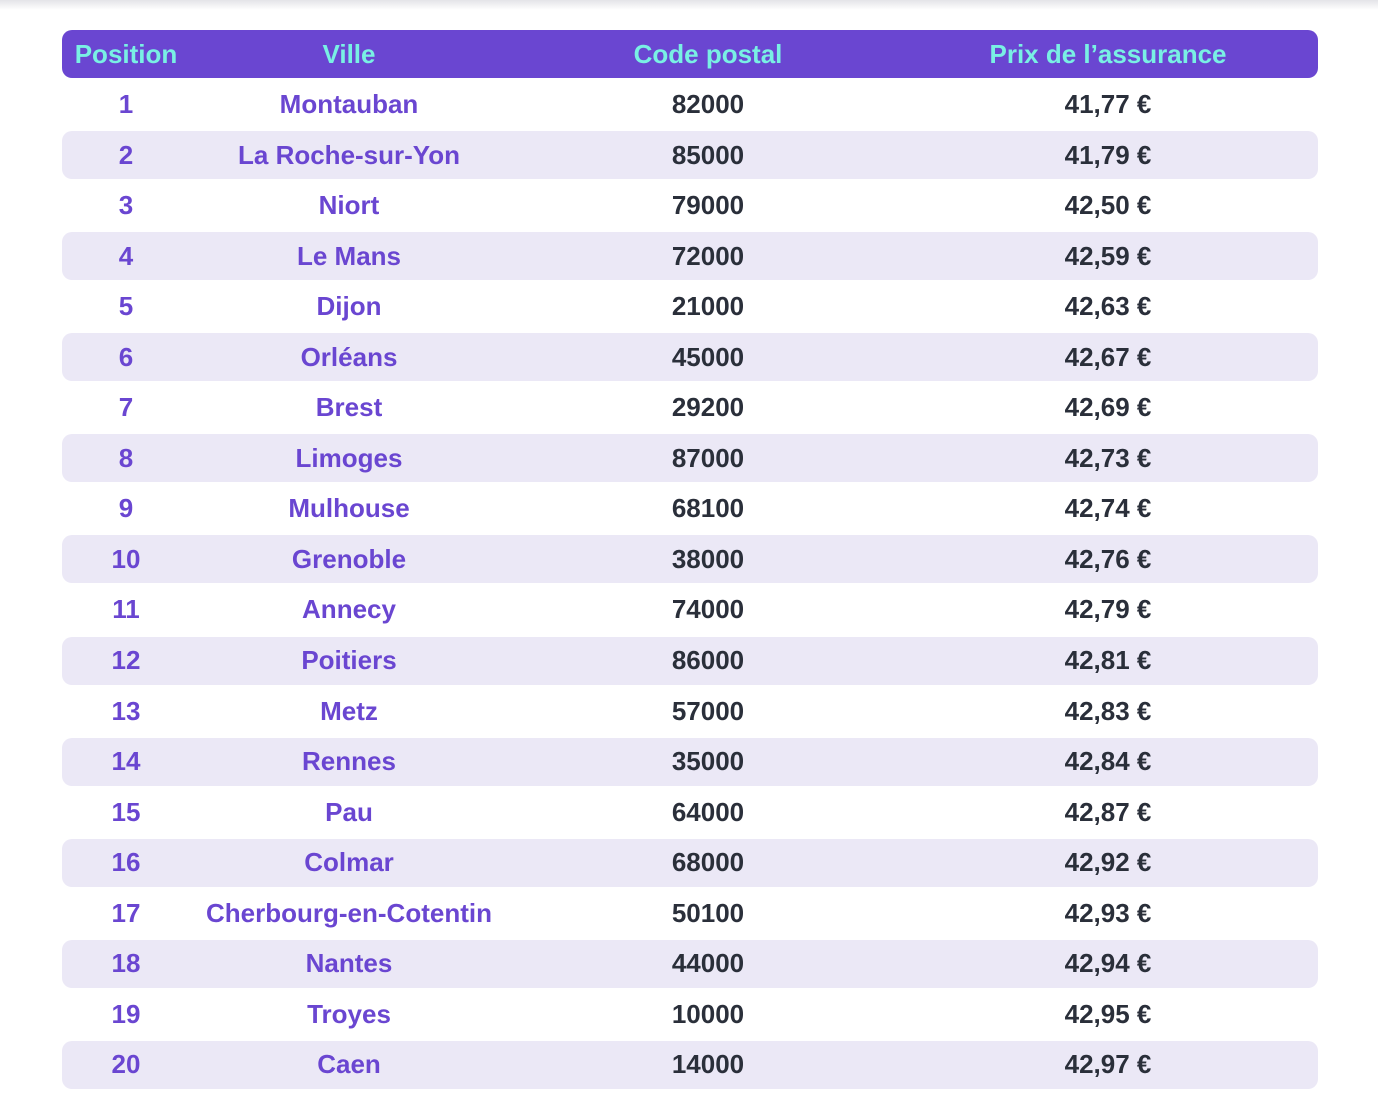 The width and height of the screenshot is (1378, 1114). What do you see at coordinates (708, 558) in the screenshot?
I see `cell-zip: 38000` at bounding box center [708, 558].